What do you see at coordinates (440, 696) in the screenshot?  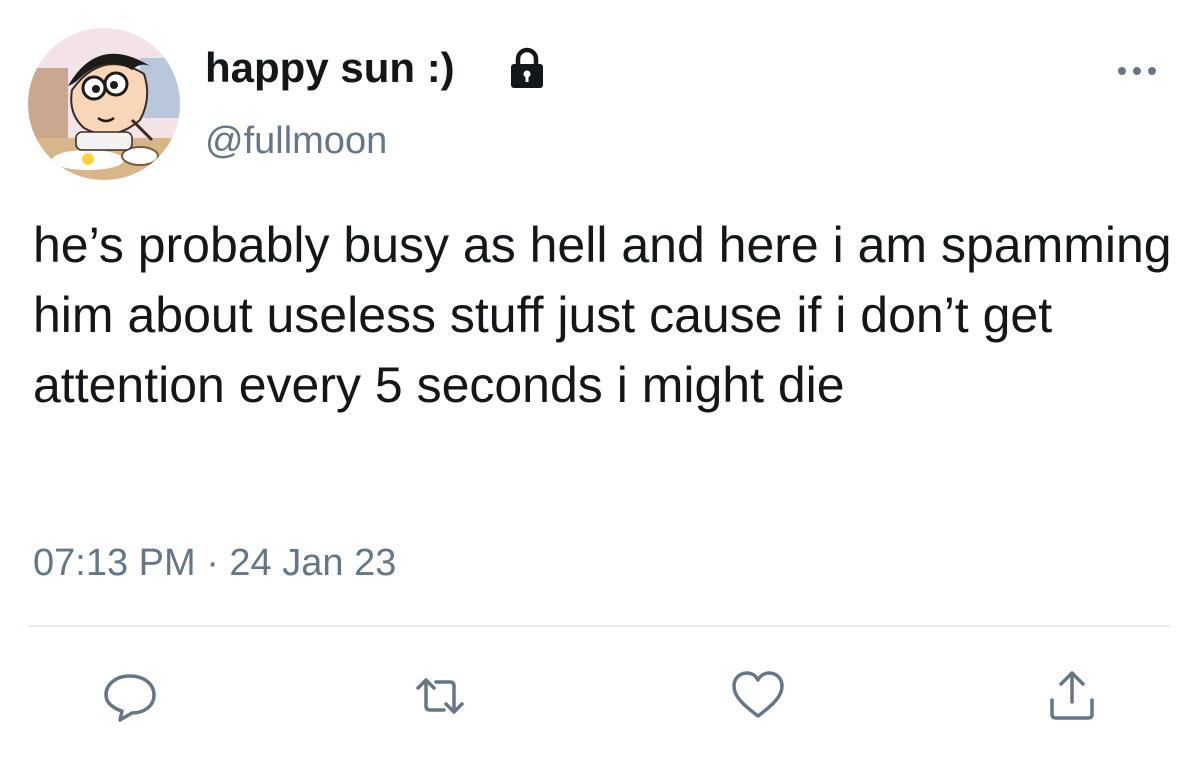 I see `retweet-icon` at bounding box center [440, 696].